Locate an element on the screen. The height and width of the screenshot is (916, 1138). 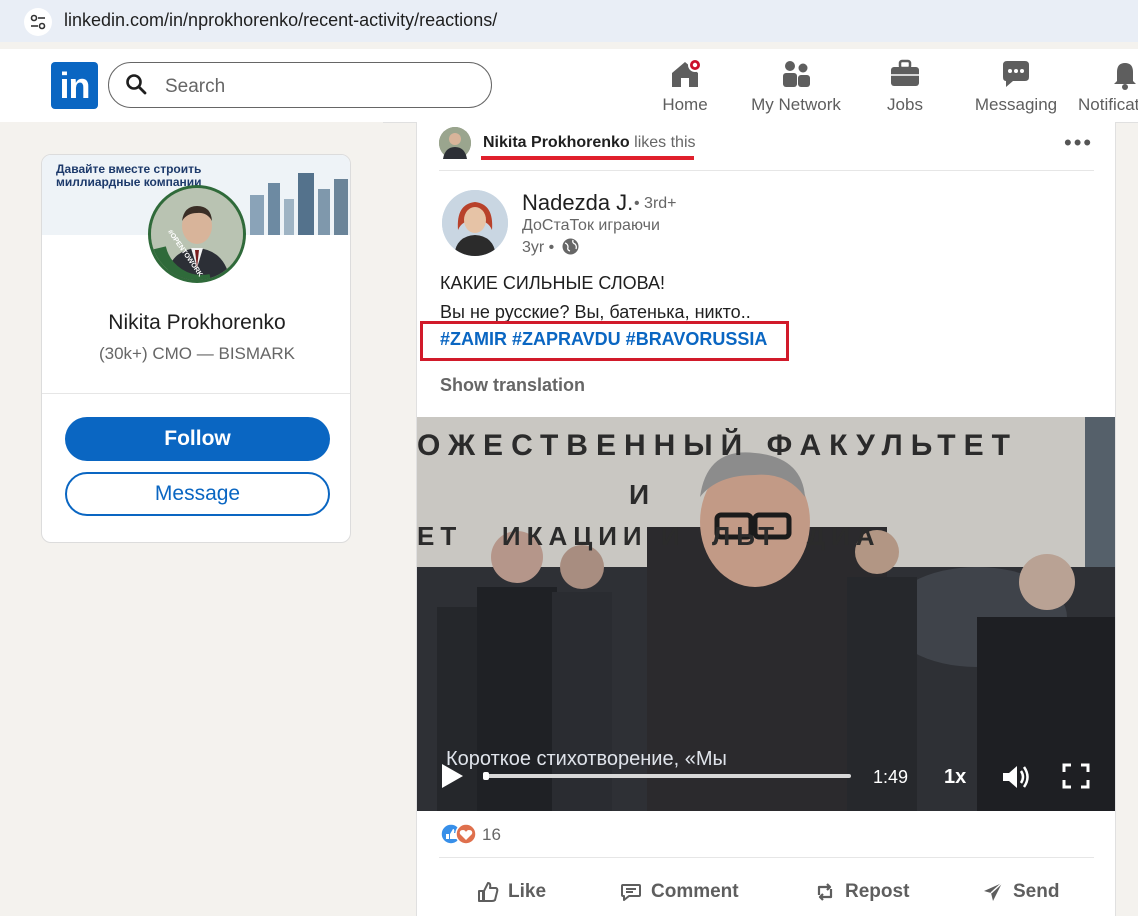
linkedin-logo: in is located at coordinates (74, 85).